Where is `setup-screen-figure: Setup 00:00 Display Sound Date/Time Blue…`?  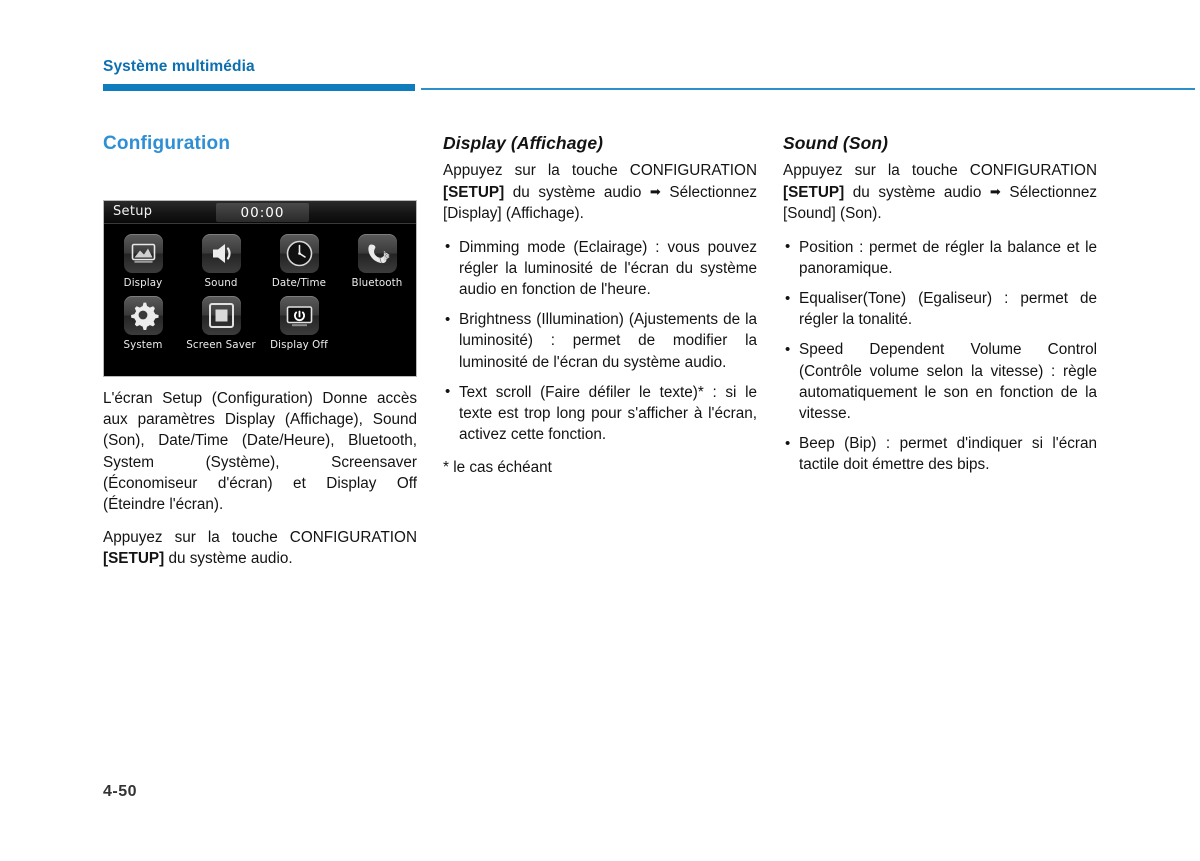 setup-screen-figure: Setup 00:00 Display Sound Date/Time Blue… is located at coordinates (260, 288).